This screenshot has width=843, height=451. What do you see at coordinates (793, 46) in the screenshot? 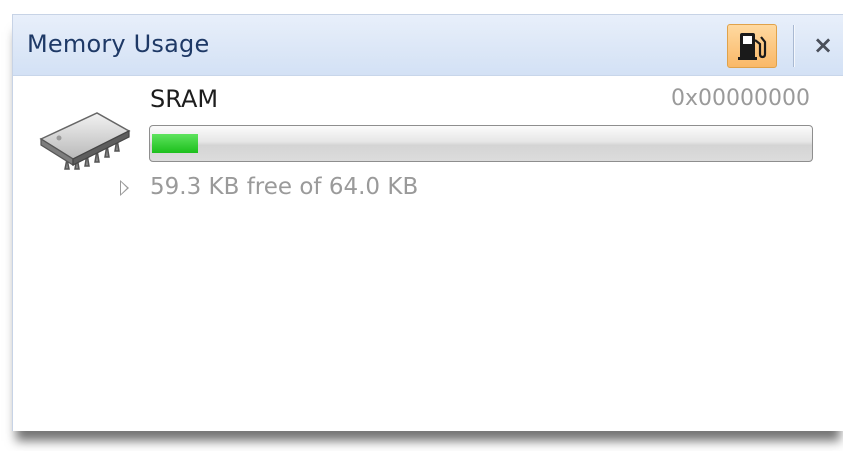
I see `toolbar-separator` at bounding box center [793, 46].